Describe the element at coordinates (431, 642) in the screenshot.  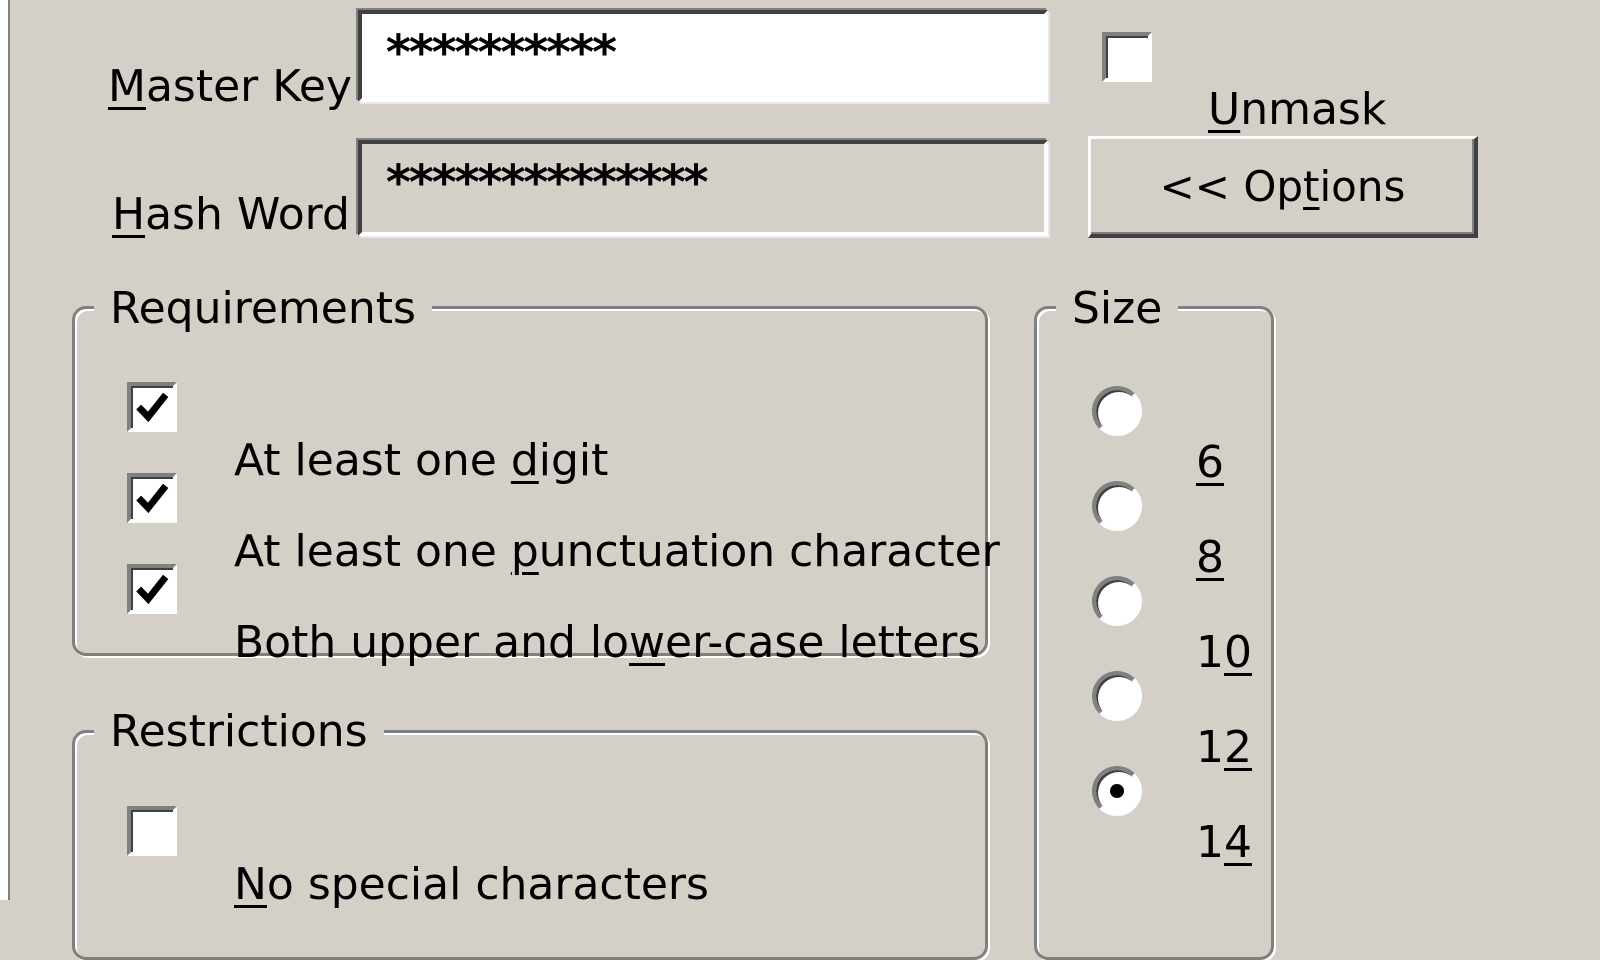
I see `mixed-case-label-before: Both upper and lo` at that location.